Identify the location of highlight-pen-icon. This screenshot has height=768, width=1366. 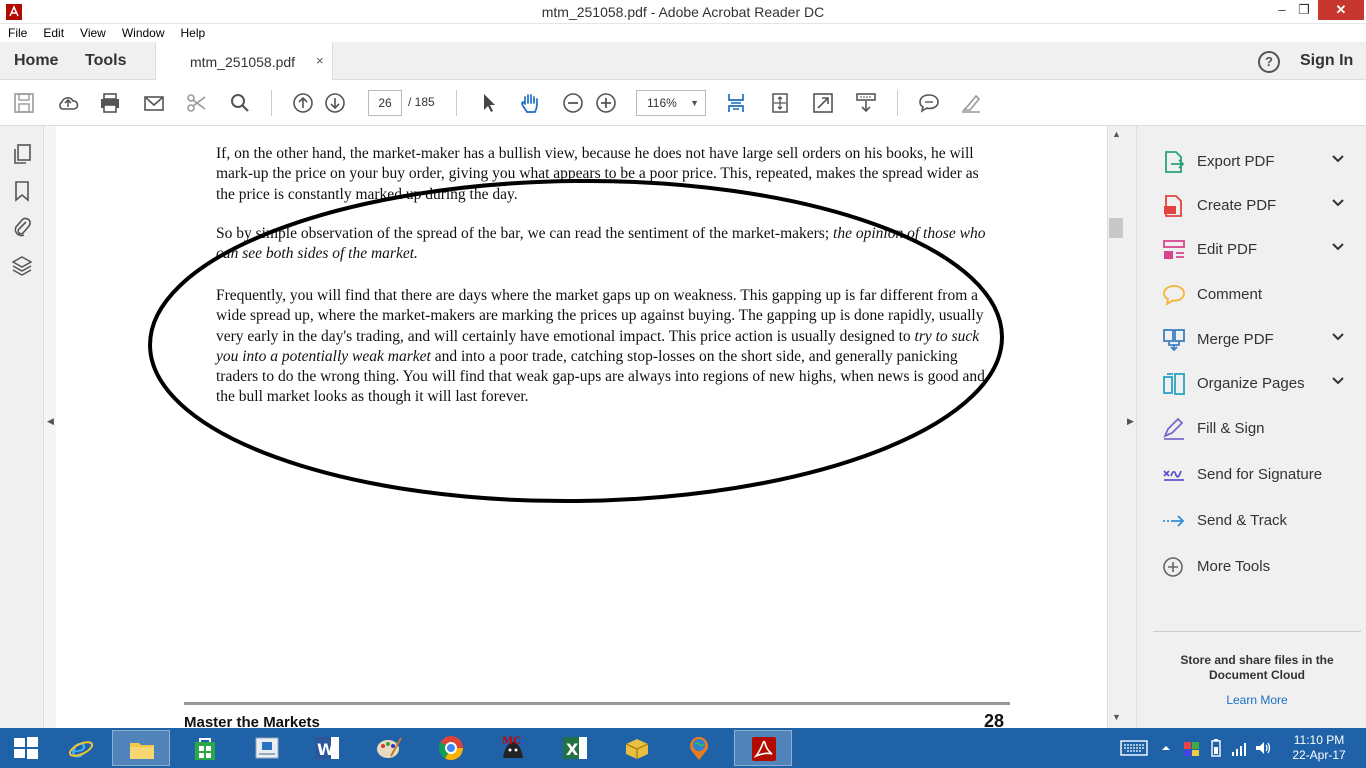
(971, 103).